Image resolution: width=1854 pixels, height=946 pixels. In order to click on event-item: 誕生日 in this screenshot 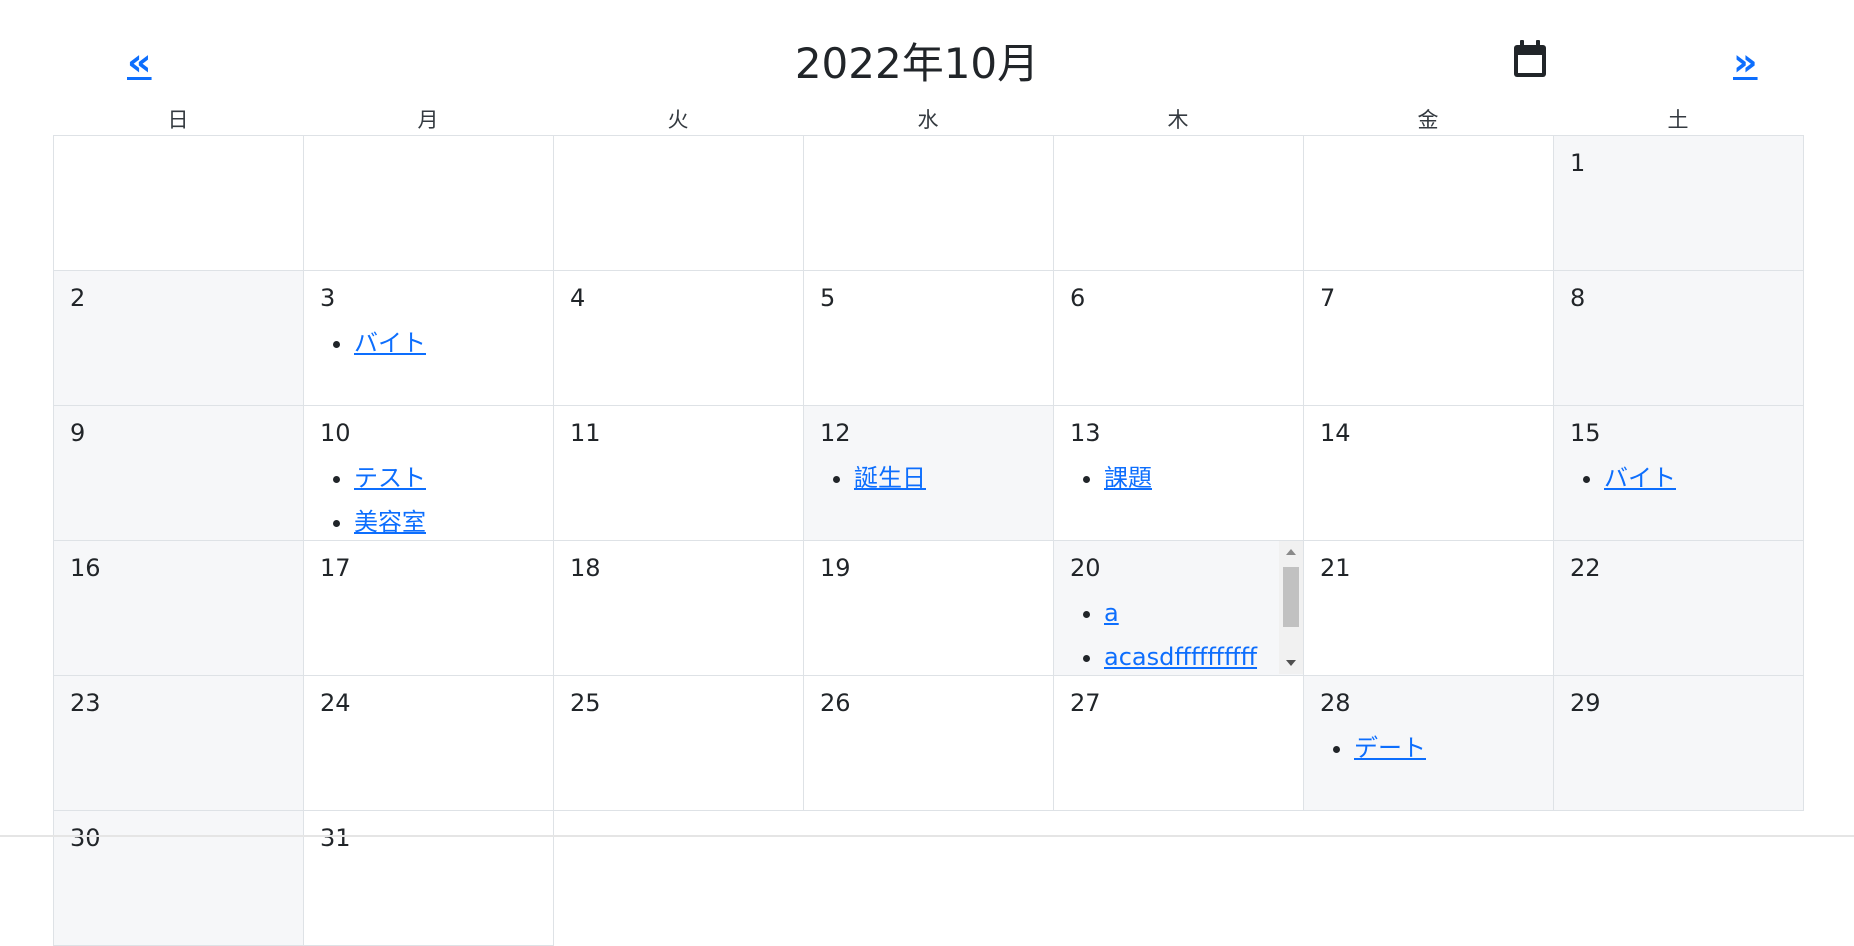, I will do `click(890, 478)`.